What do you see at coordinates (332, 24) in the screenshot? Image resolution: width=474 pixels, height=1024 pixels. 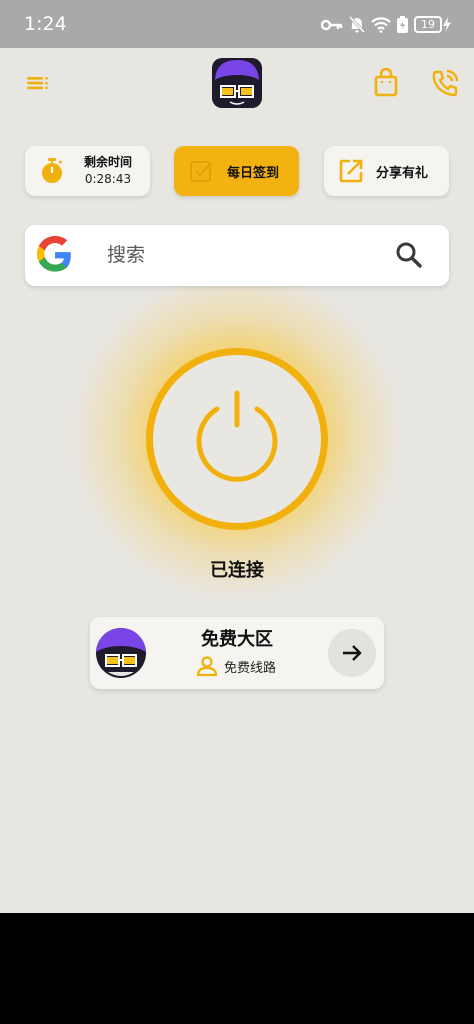 I see `key-icon` at bounding box center [332, 24].